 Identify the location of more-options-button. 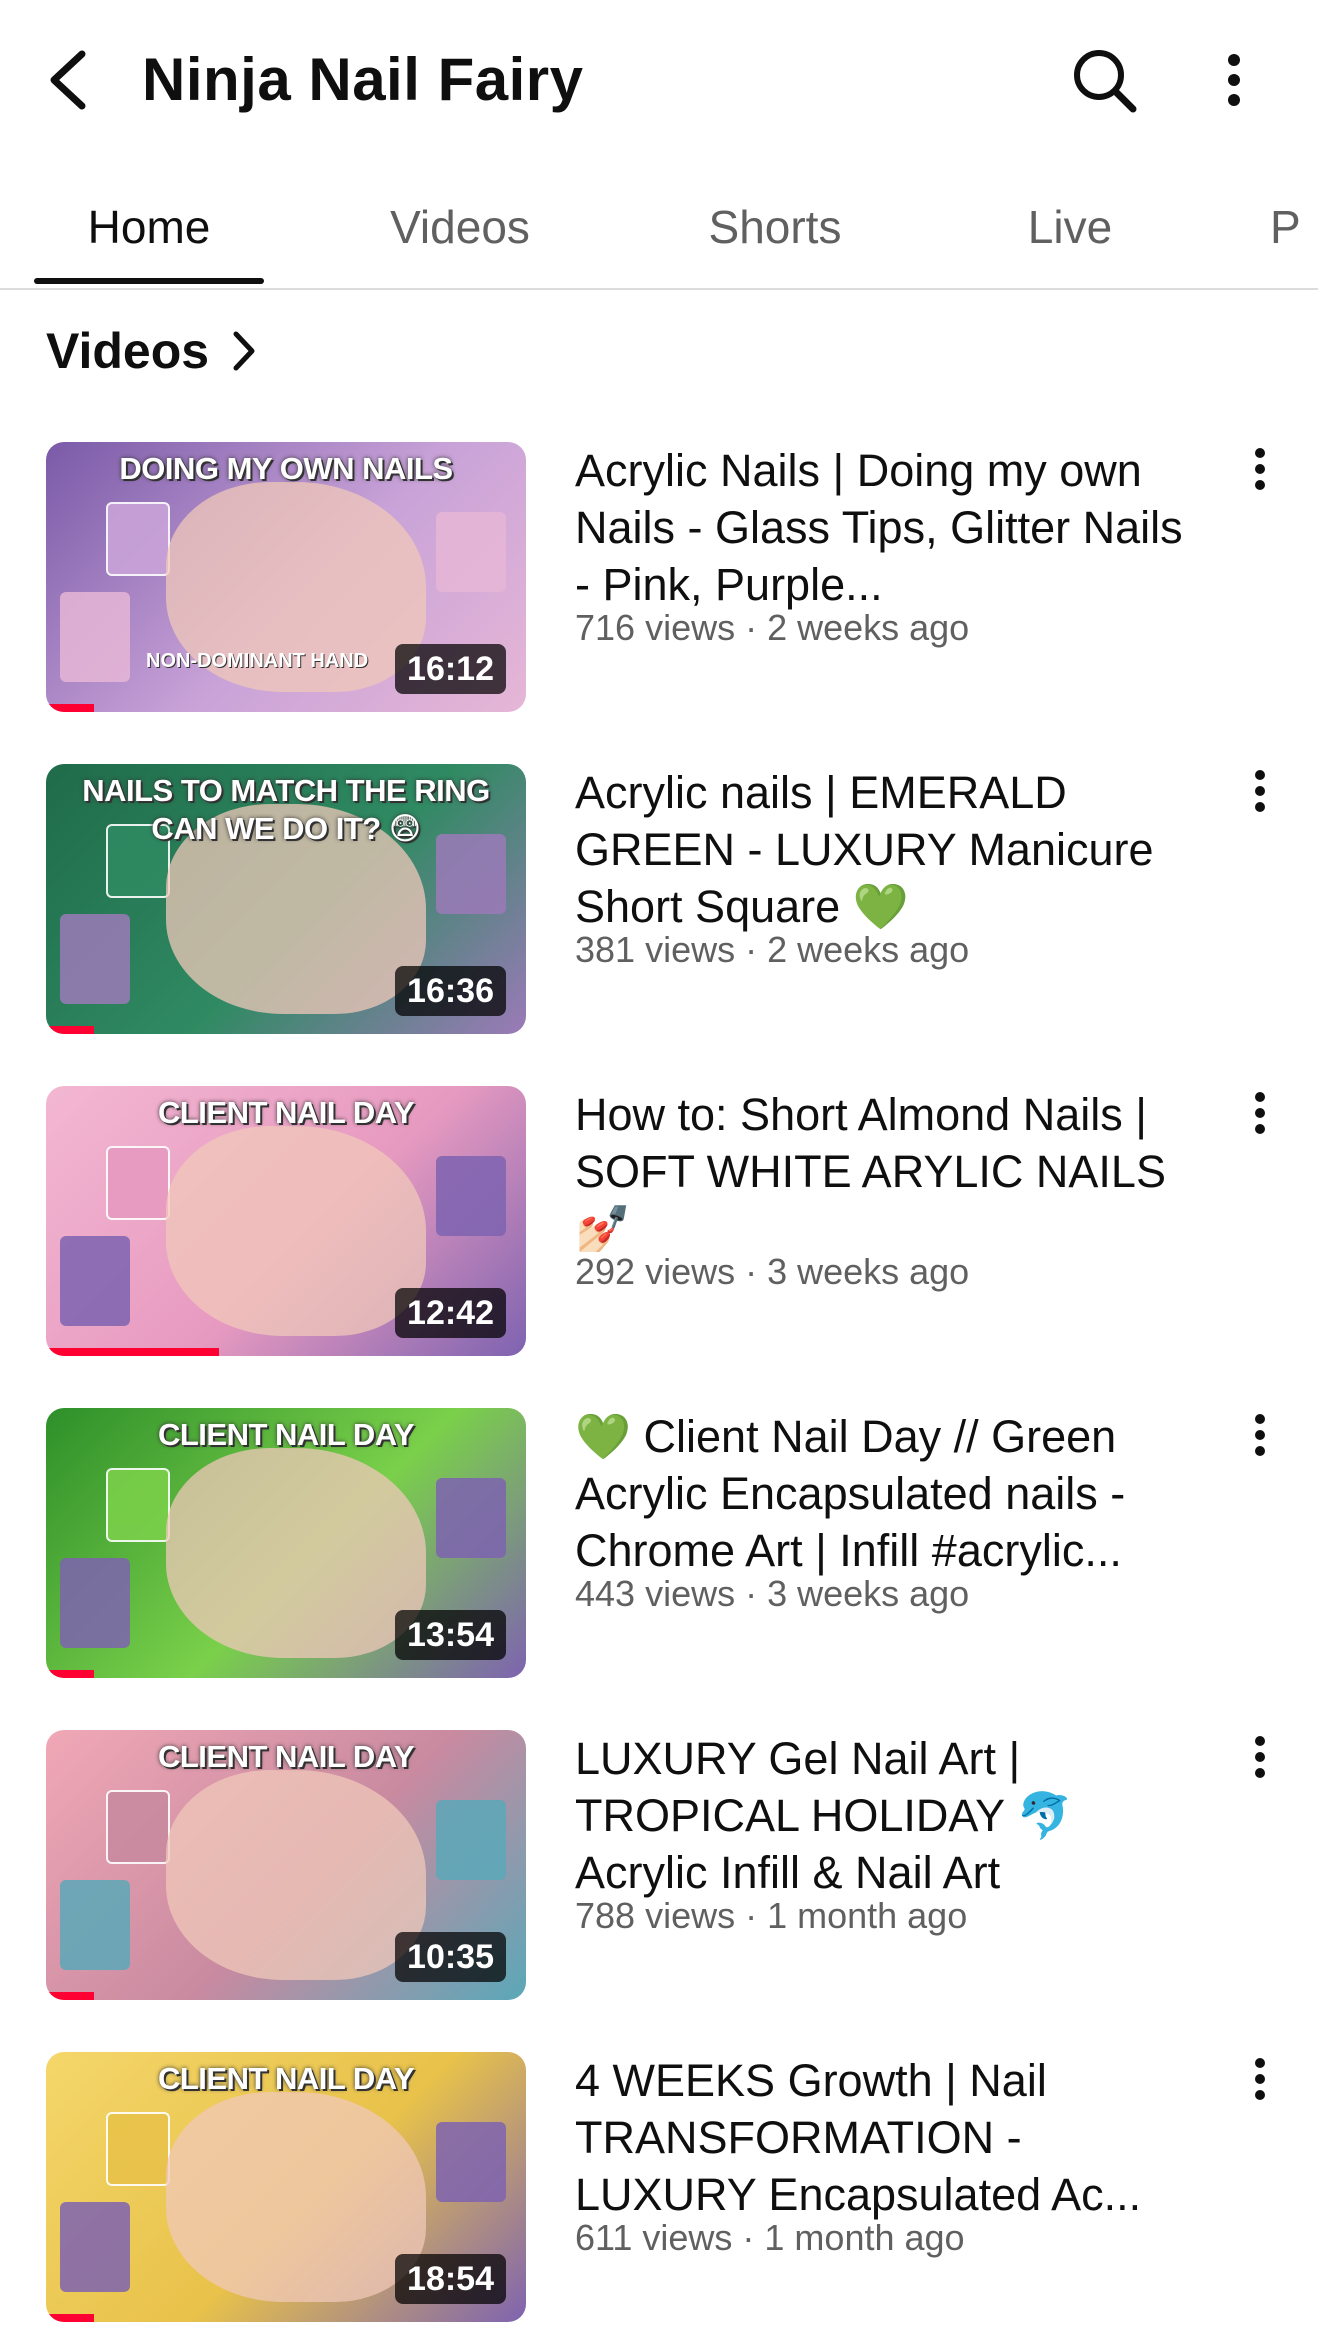
(1234, 80).